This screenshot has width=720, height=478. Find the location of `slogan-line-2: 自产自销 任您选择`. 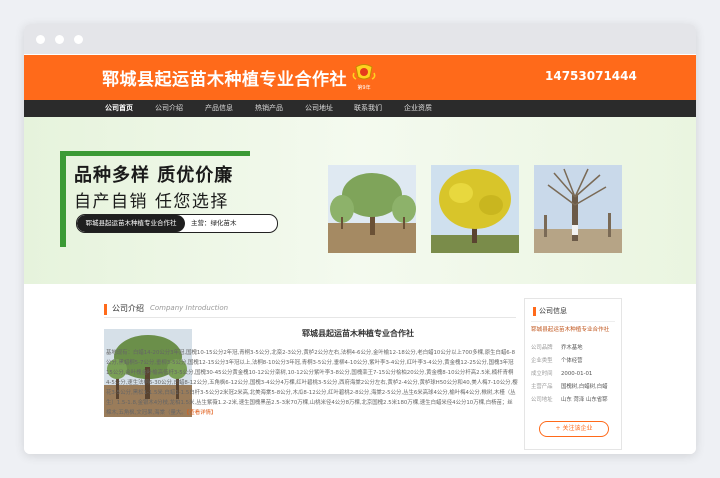

slogan-line-2: 自产自销 任您选择 is located at coordinates (151, 202).